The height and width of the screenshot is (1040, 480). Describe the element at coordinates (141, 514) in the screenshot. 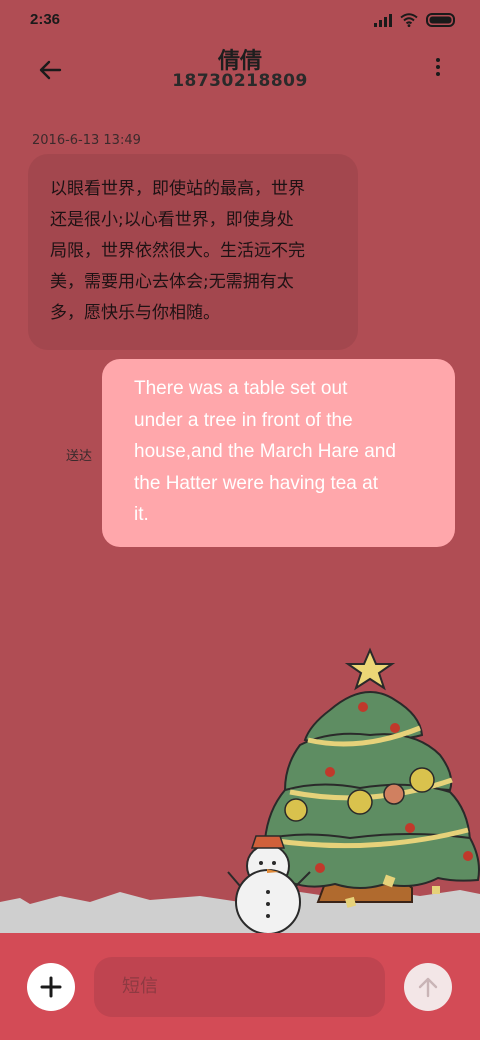

I see `outgoing-message-line: it.` at that location.